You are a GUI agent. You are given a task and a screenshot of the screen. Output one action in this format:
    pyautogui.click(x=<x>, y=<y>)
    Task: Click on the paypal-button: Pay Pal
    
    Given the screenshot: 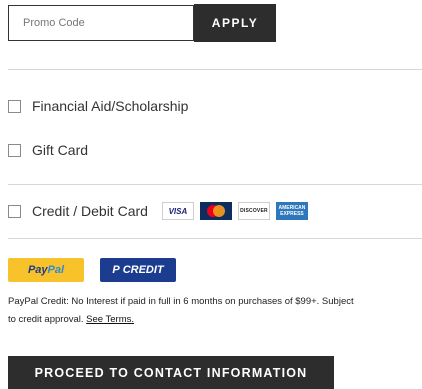 What is the action you would take?
    pyautogui.click(x=46, y=270)
    